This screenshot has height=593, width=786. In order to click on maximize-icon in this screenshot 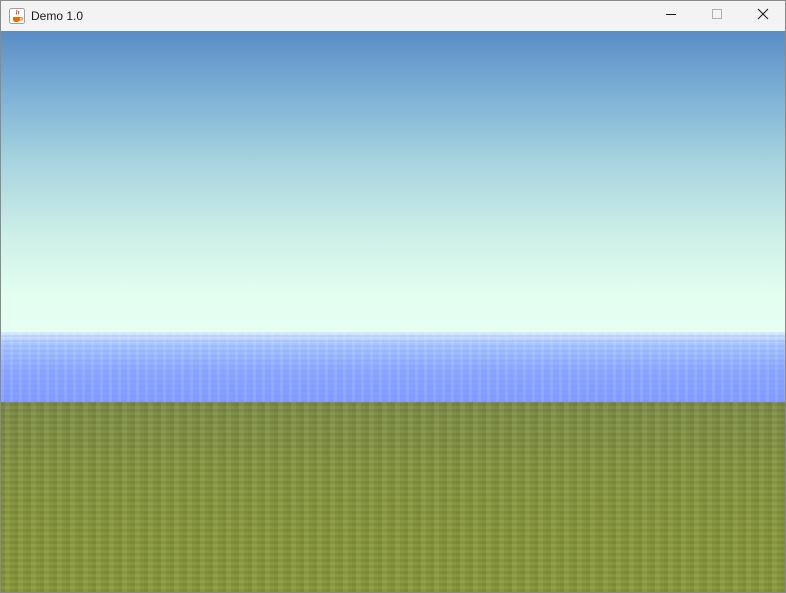, I will do `click(717, 16)`.